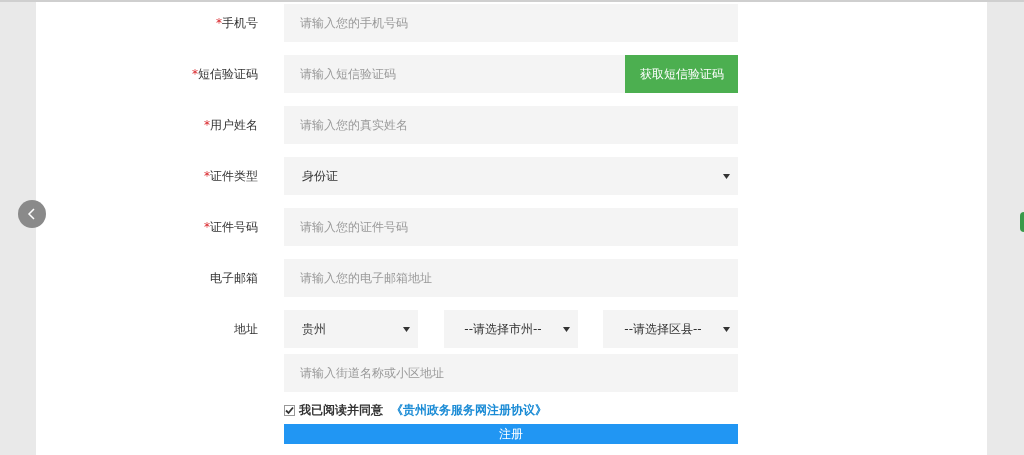 Image resolution: width=1024 pixels, height=455 pixels. Describe the element at coordinates (511, 23) in the screenshot. I see `input-field: 请输入您的手机号码` at that location.